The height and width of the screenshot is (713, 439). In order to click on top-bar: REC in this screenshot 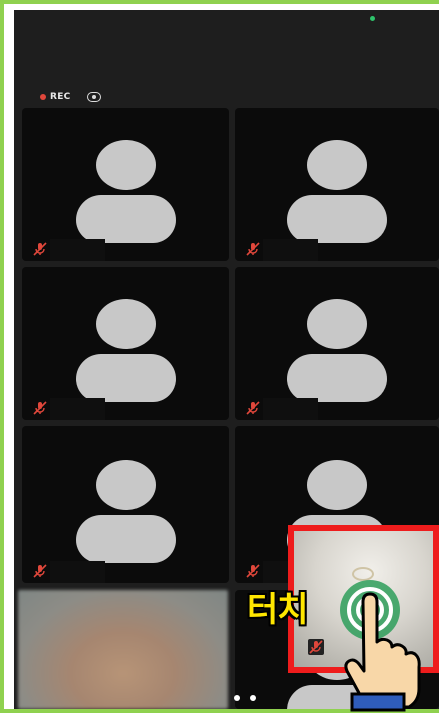, I will do `click(226, 60)`.